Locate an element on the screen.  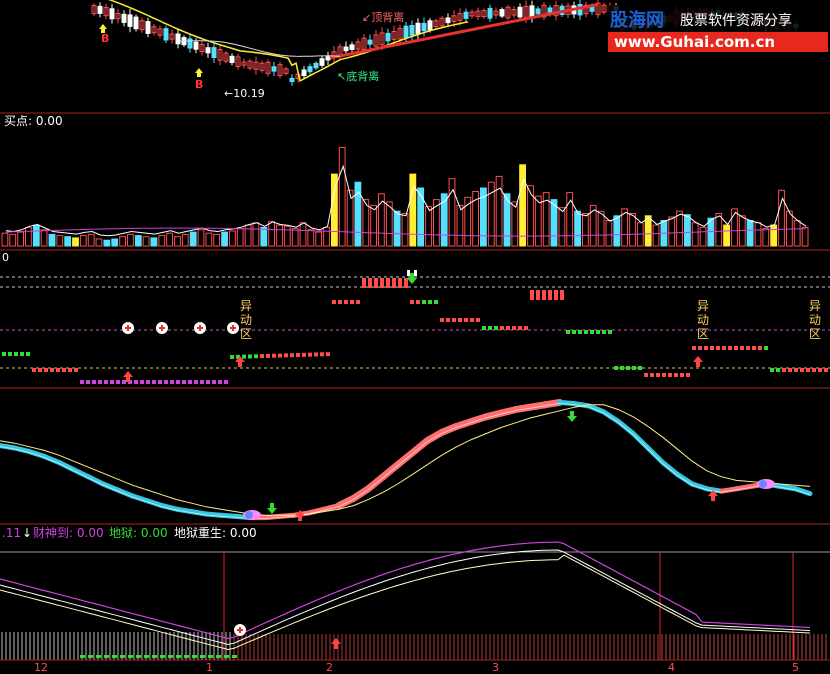
x-tick-label: 12 is located at coordinates (41, 667).